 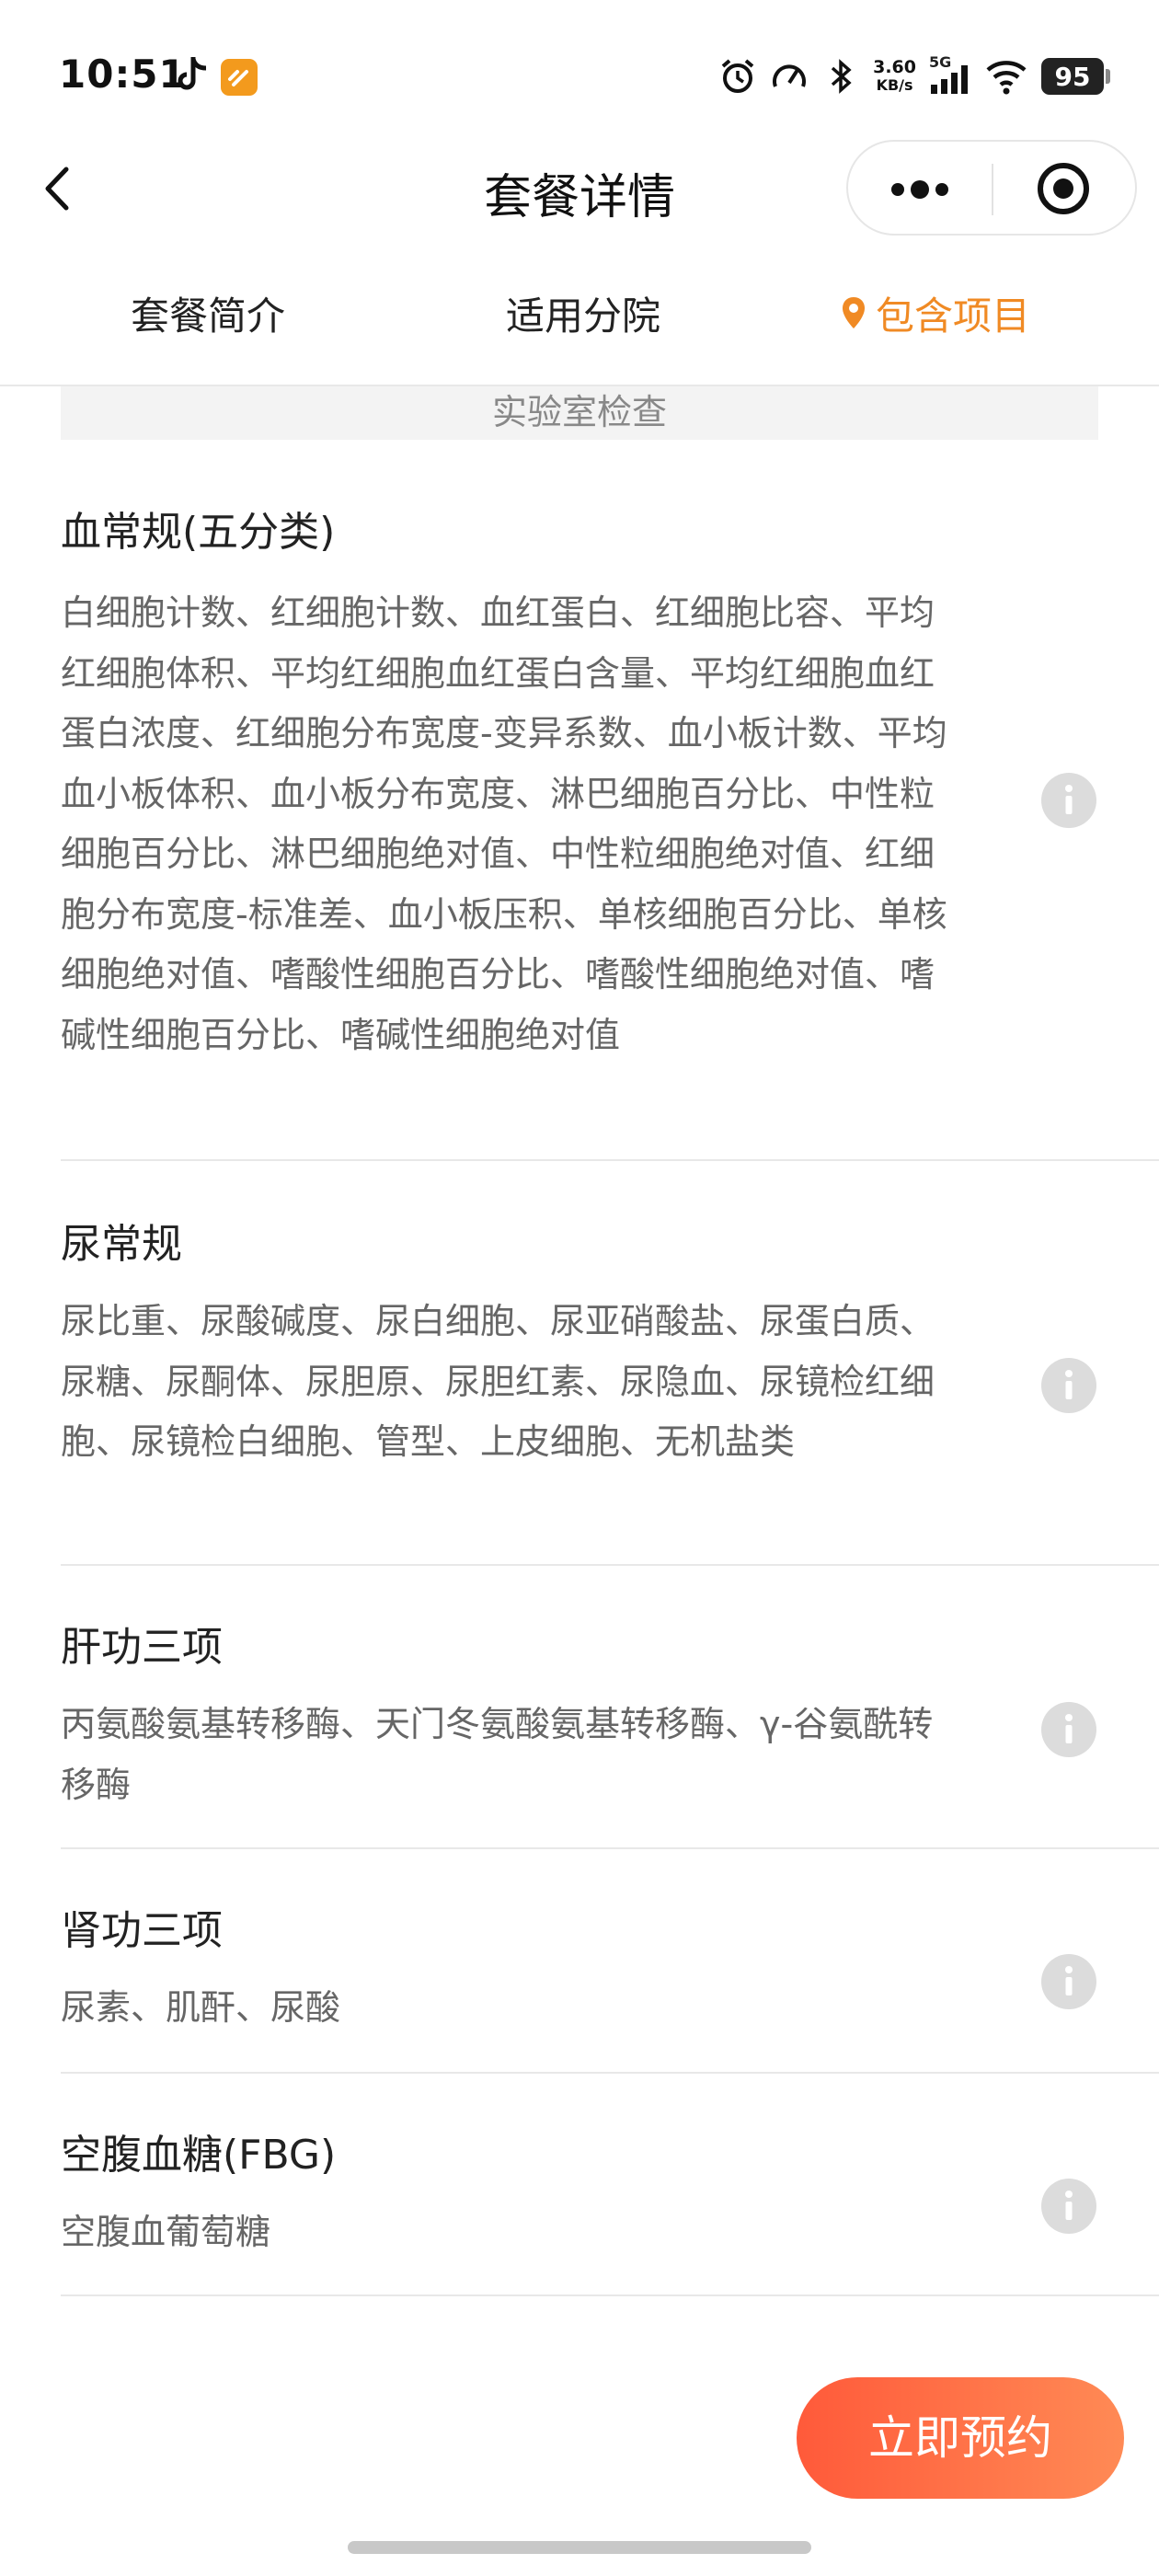 What do you see at coordinates (121, 1244) in the screenshot?
I see `item-name: 尿常规` at bounding box center [121, 1244].